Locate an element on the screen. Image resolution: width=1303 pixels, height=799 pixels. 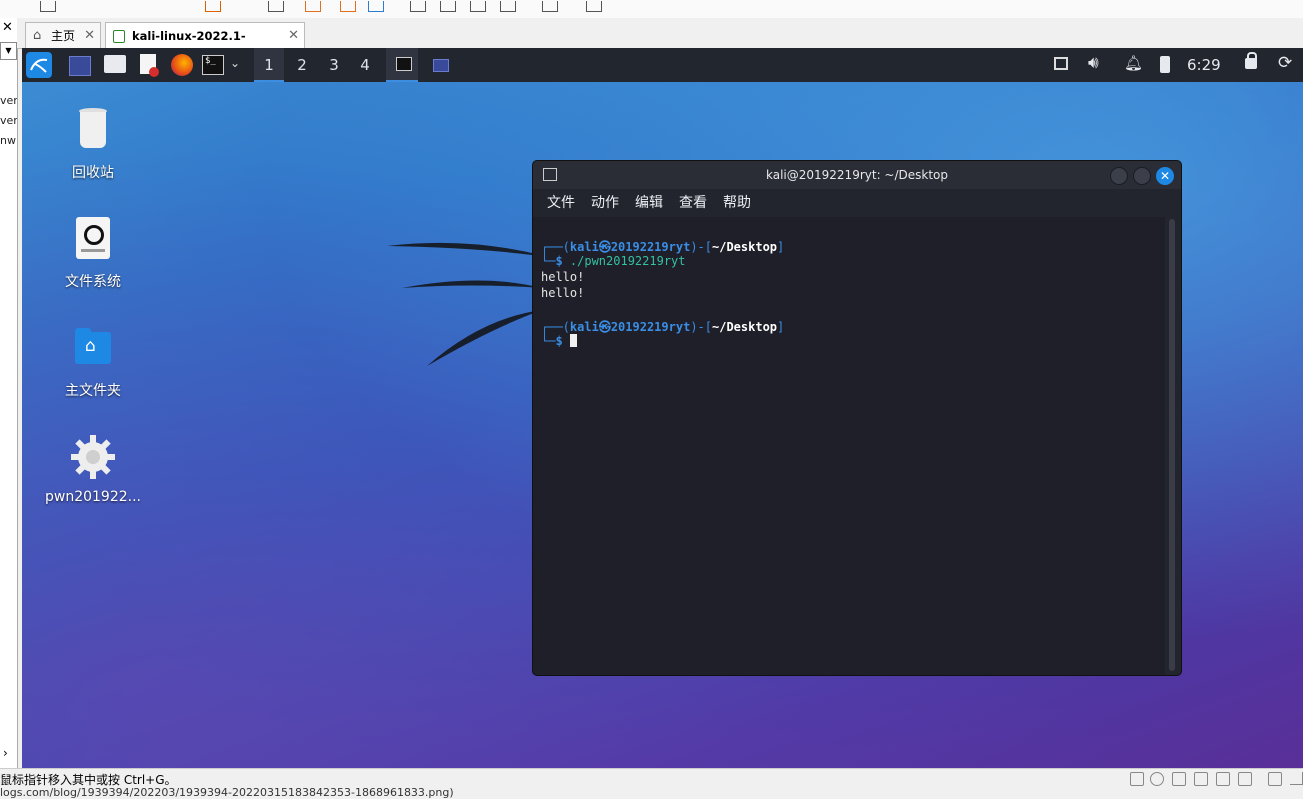
workspace-4: 4 is located at coordinates (365, 65).